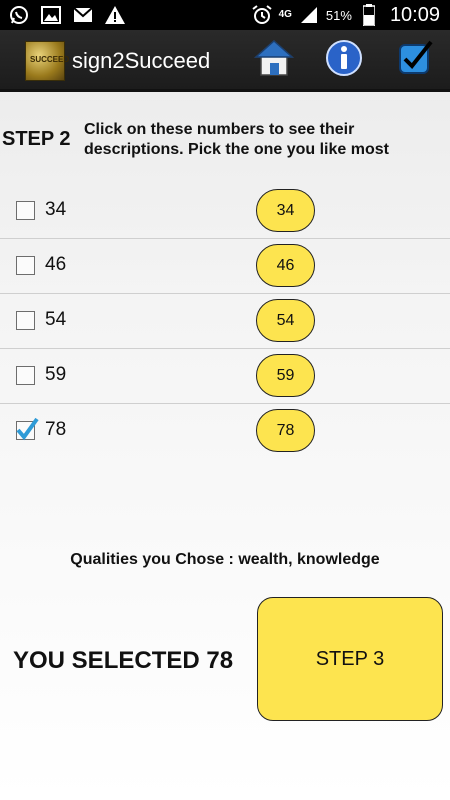 This screenshot has width=450, height=800. I want to click on step3-button: STEP 3, so click(350, 659).